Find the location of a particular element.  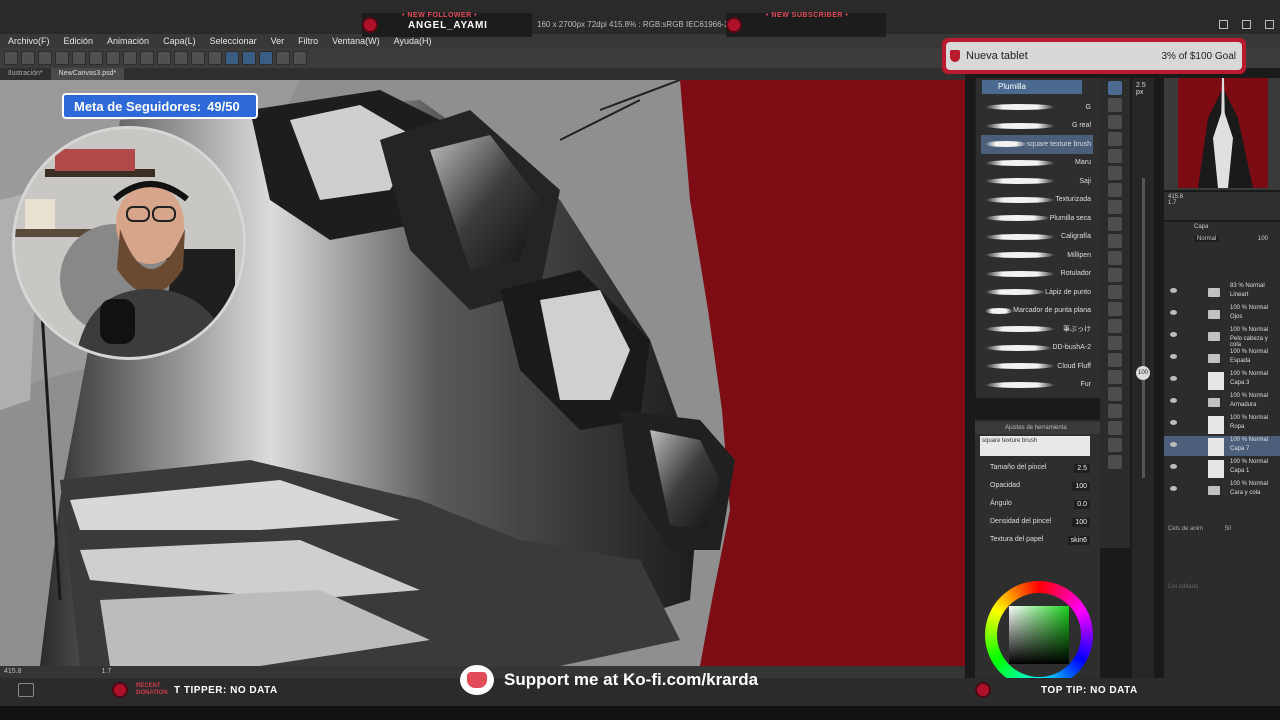

move-tool-icon is located at coordinates (1115, 326).